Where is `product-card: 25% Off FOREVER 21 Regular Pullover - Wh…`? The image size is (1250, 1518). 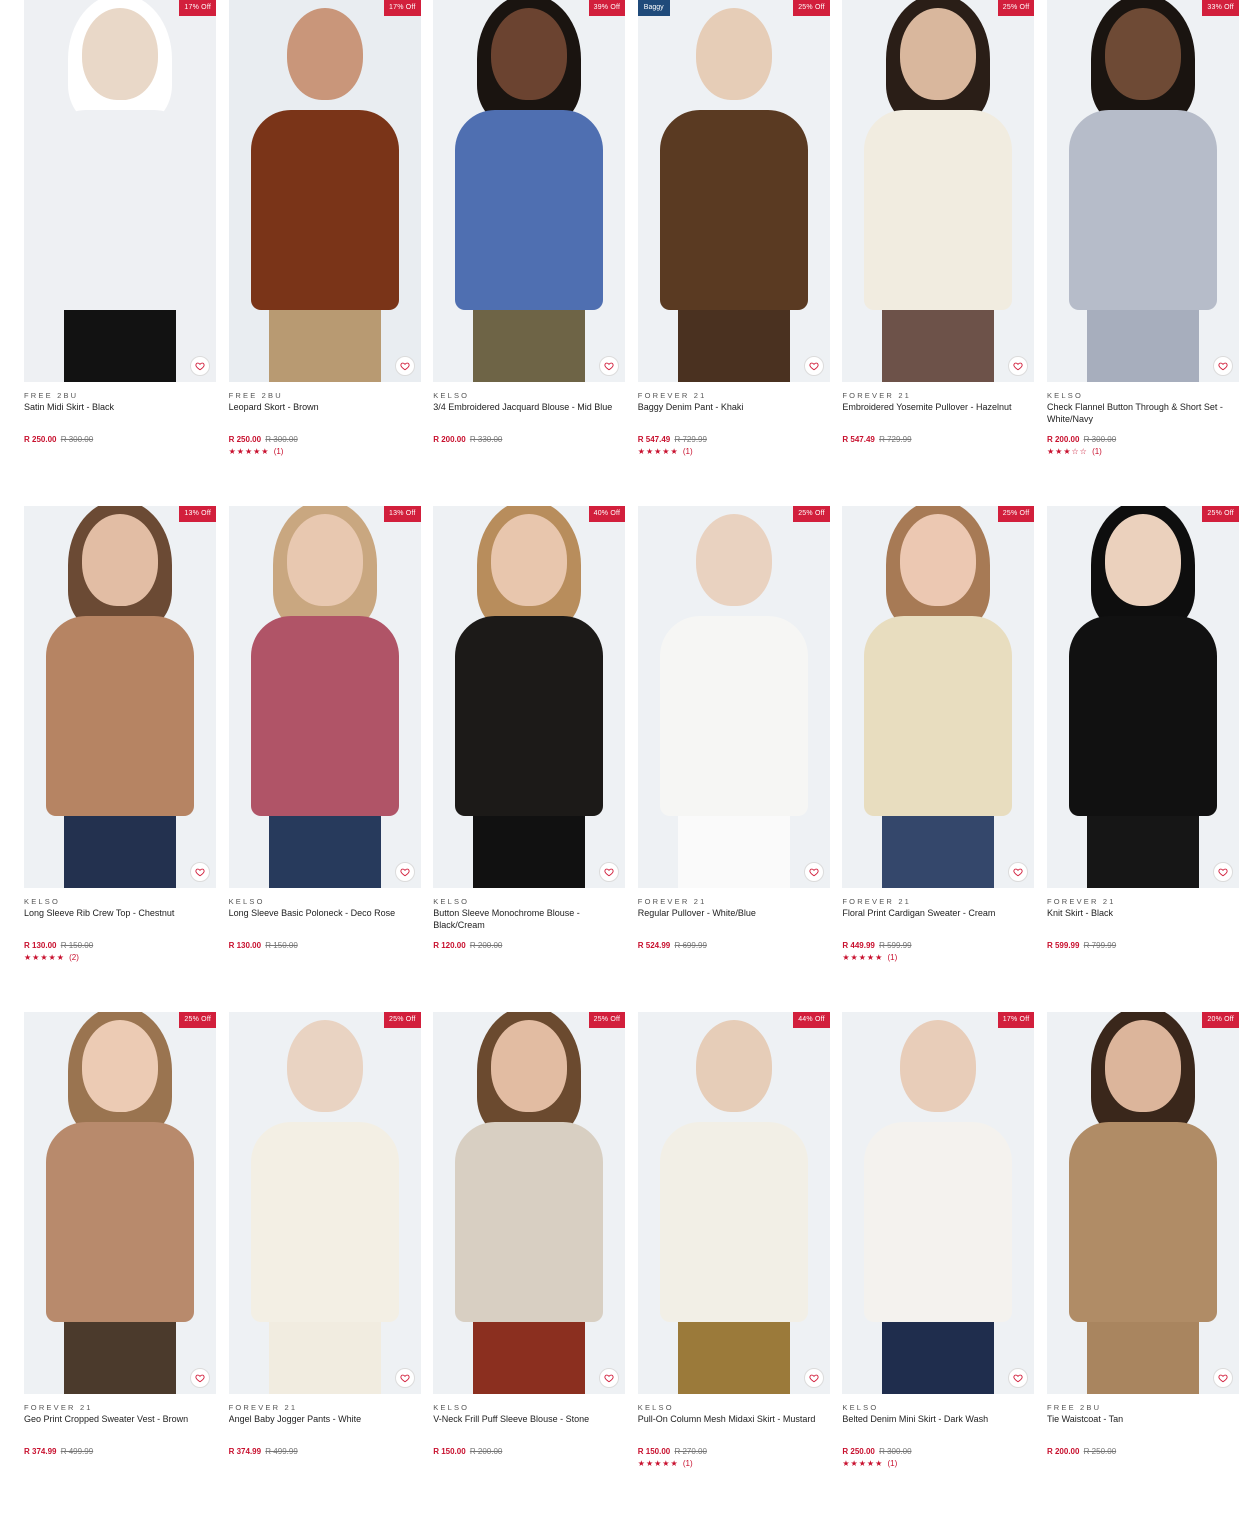
product-card: 25% Off FOREVER 21 Regular Pullover - Wh… is located at coordinates (733, 759).